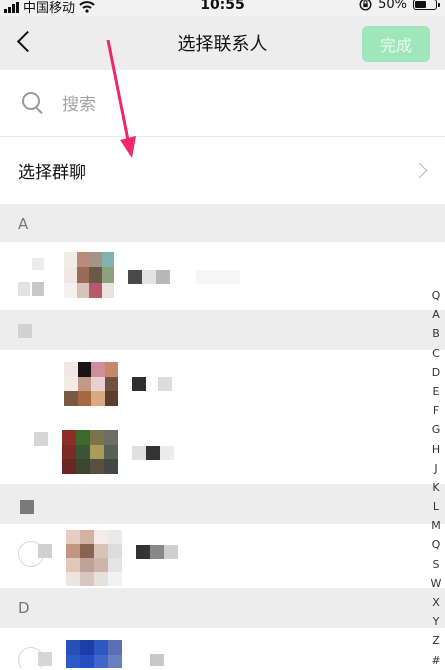 Image resolution: width=445 pixels, height=670 pixels. Describe the element at coordinates (79, 102) in the screenshot. I see `search-placeholder: 搜索` at that location.